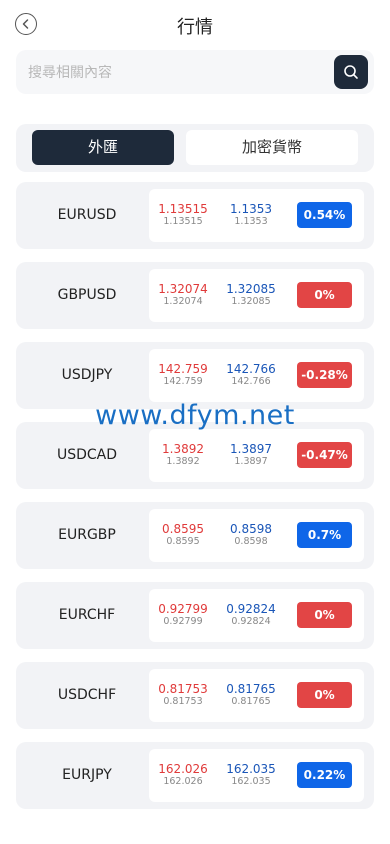 This screenshot has width=390, height=844. What do you see at coordinates (183, 701) in the screenshot?
I see `bid-sub-value: 0.81753` at bounding box center [183, 701].